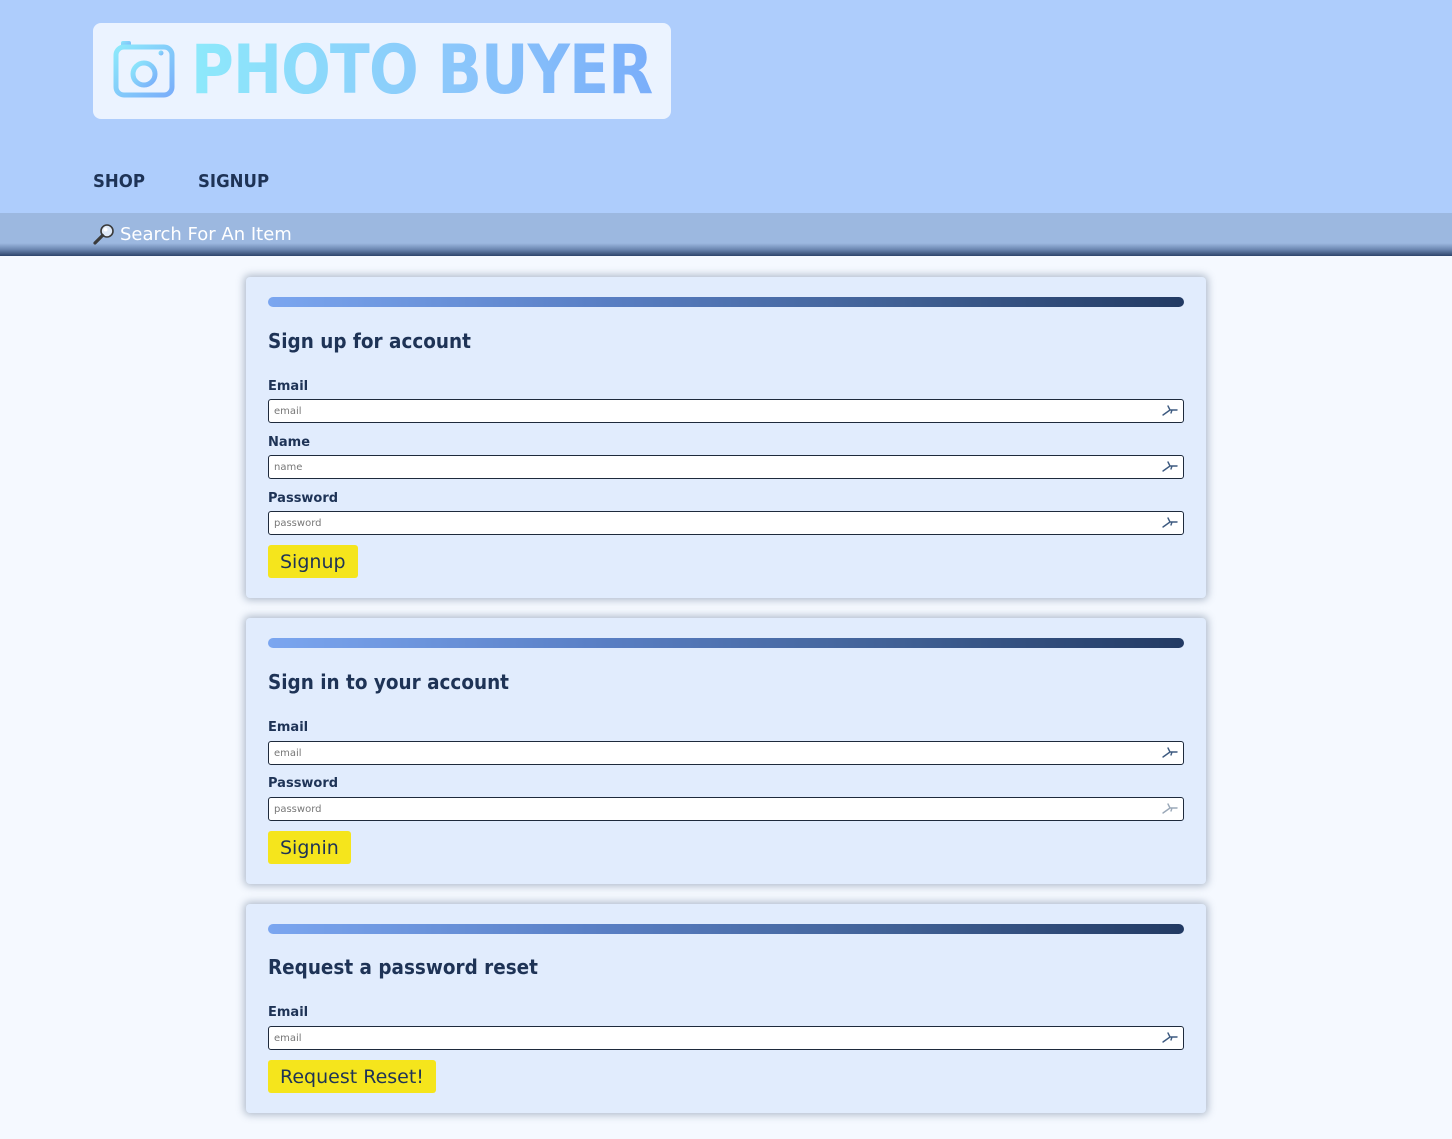 Image resolution: width=1452 pixels, height=1139 pixels. What do you see at coordinates (288, 727) in the screenshot?
I see `signin-email-label: Email` at bounding box center [288, 727].